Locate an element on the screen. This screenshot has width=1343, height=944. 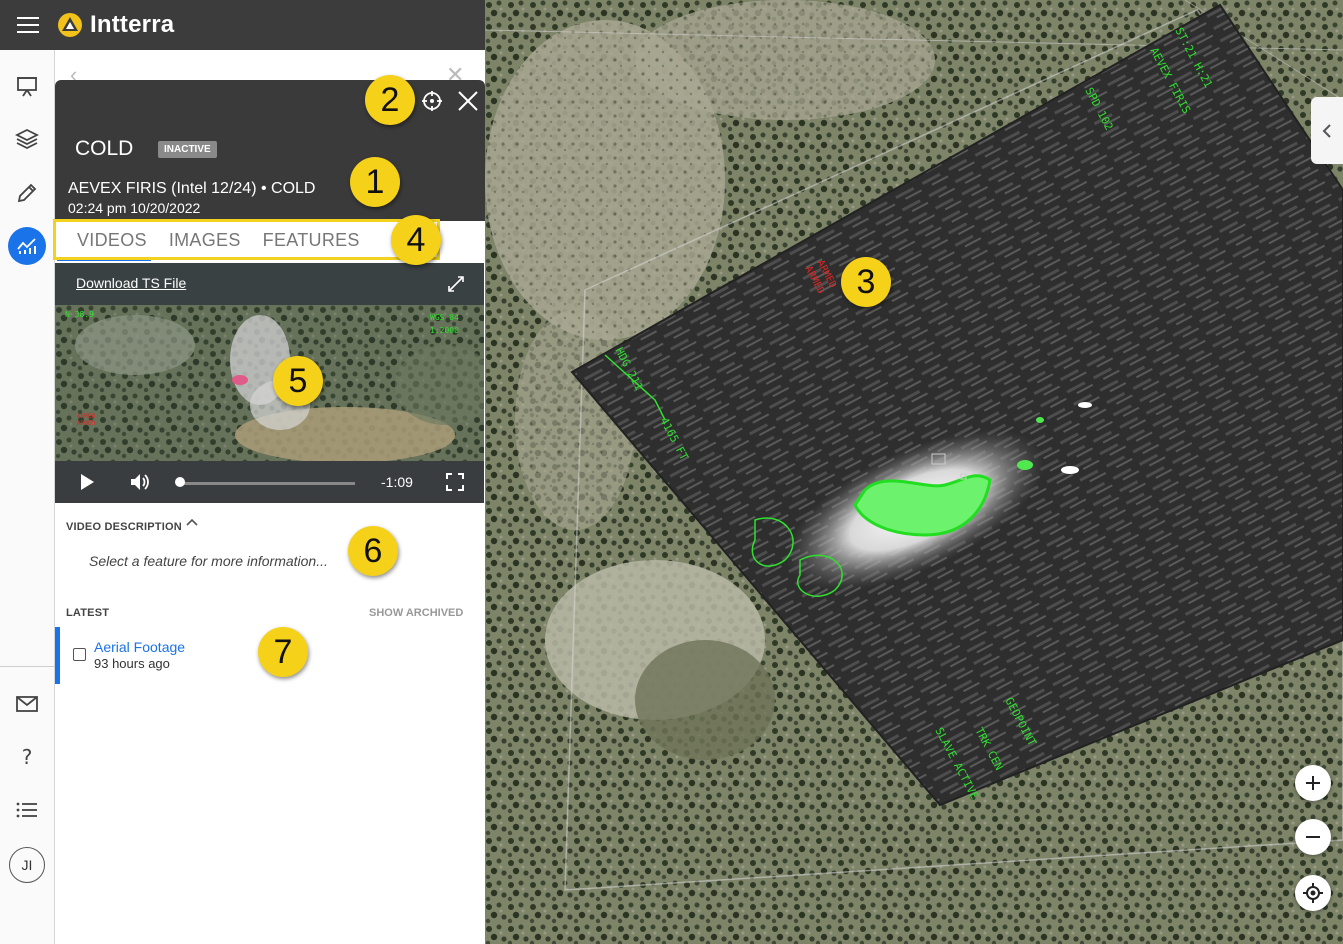
draw-button is located at coordinates (27, 193).